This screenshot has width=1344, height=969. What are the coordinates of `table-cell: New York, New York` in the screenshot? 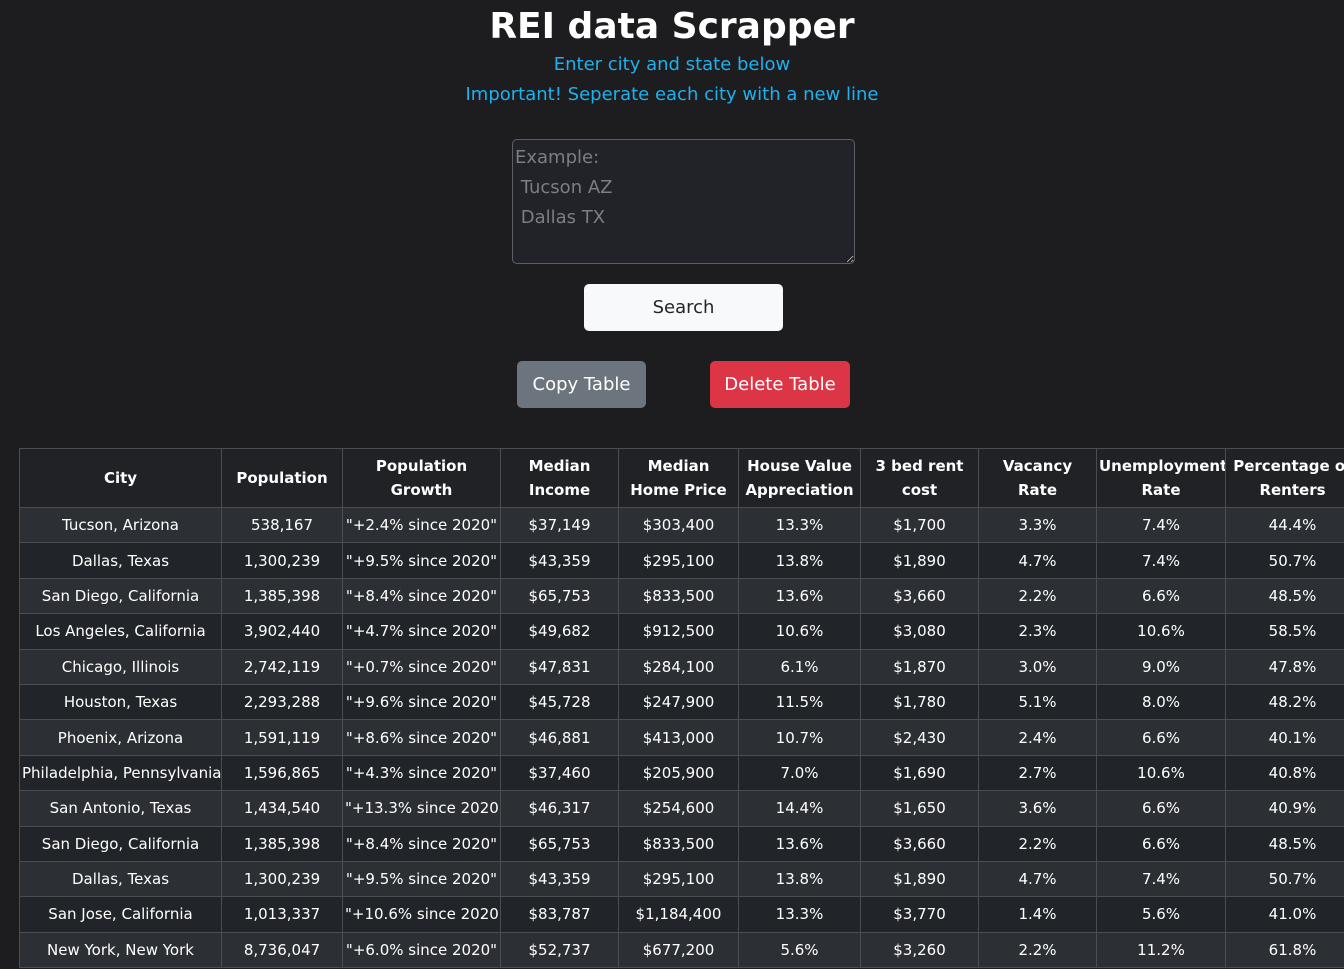 It's located at (120, 950).